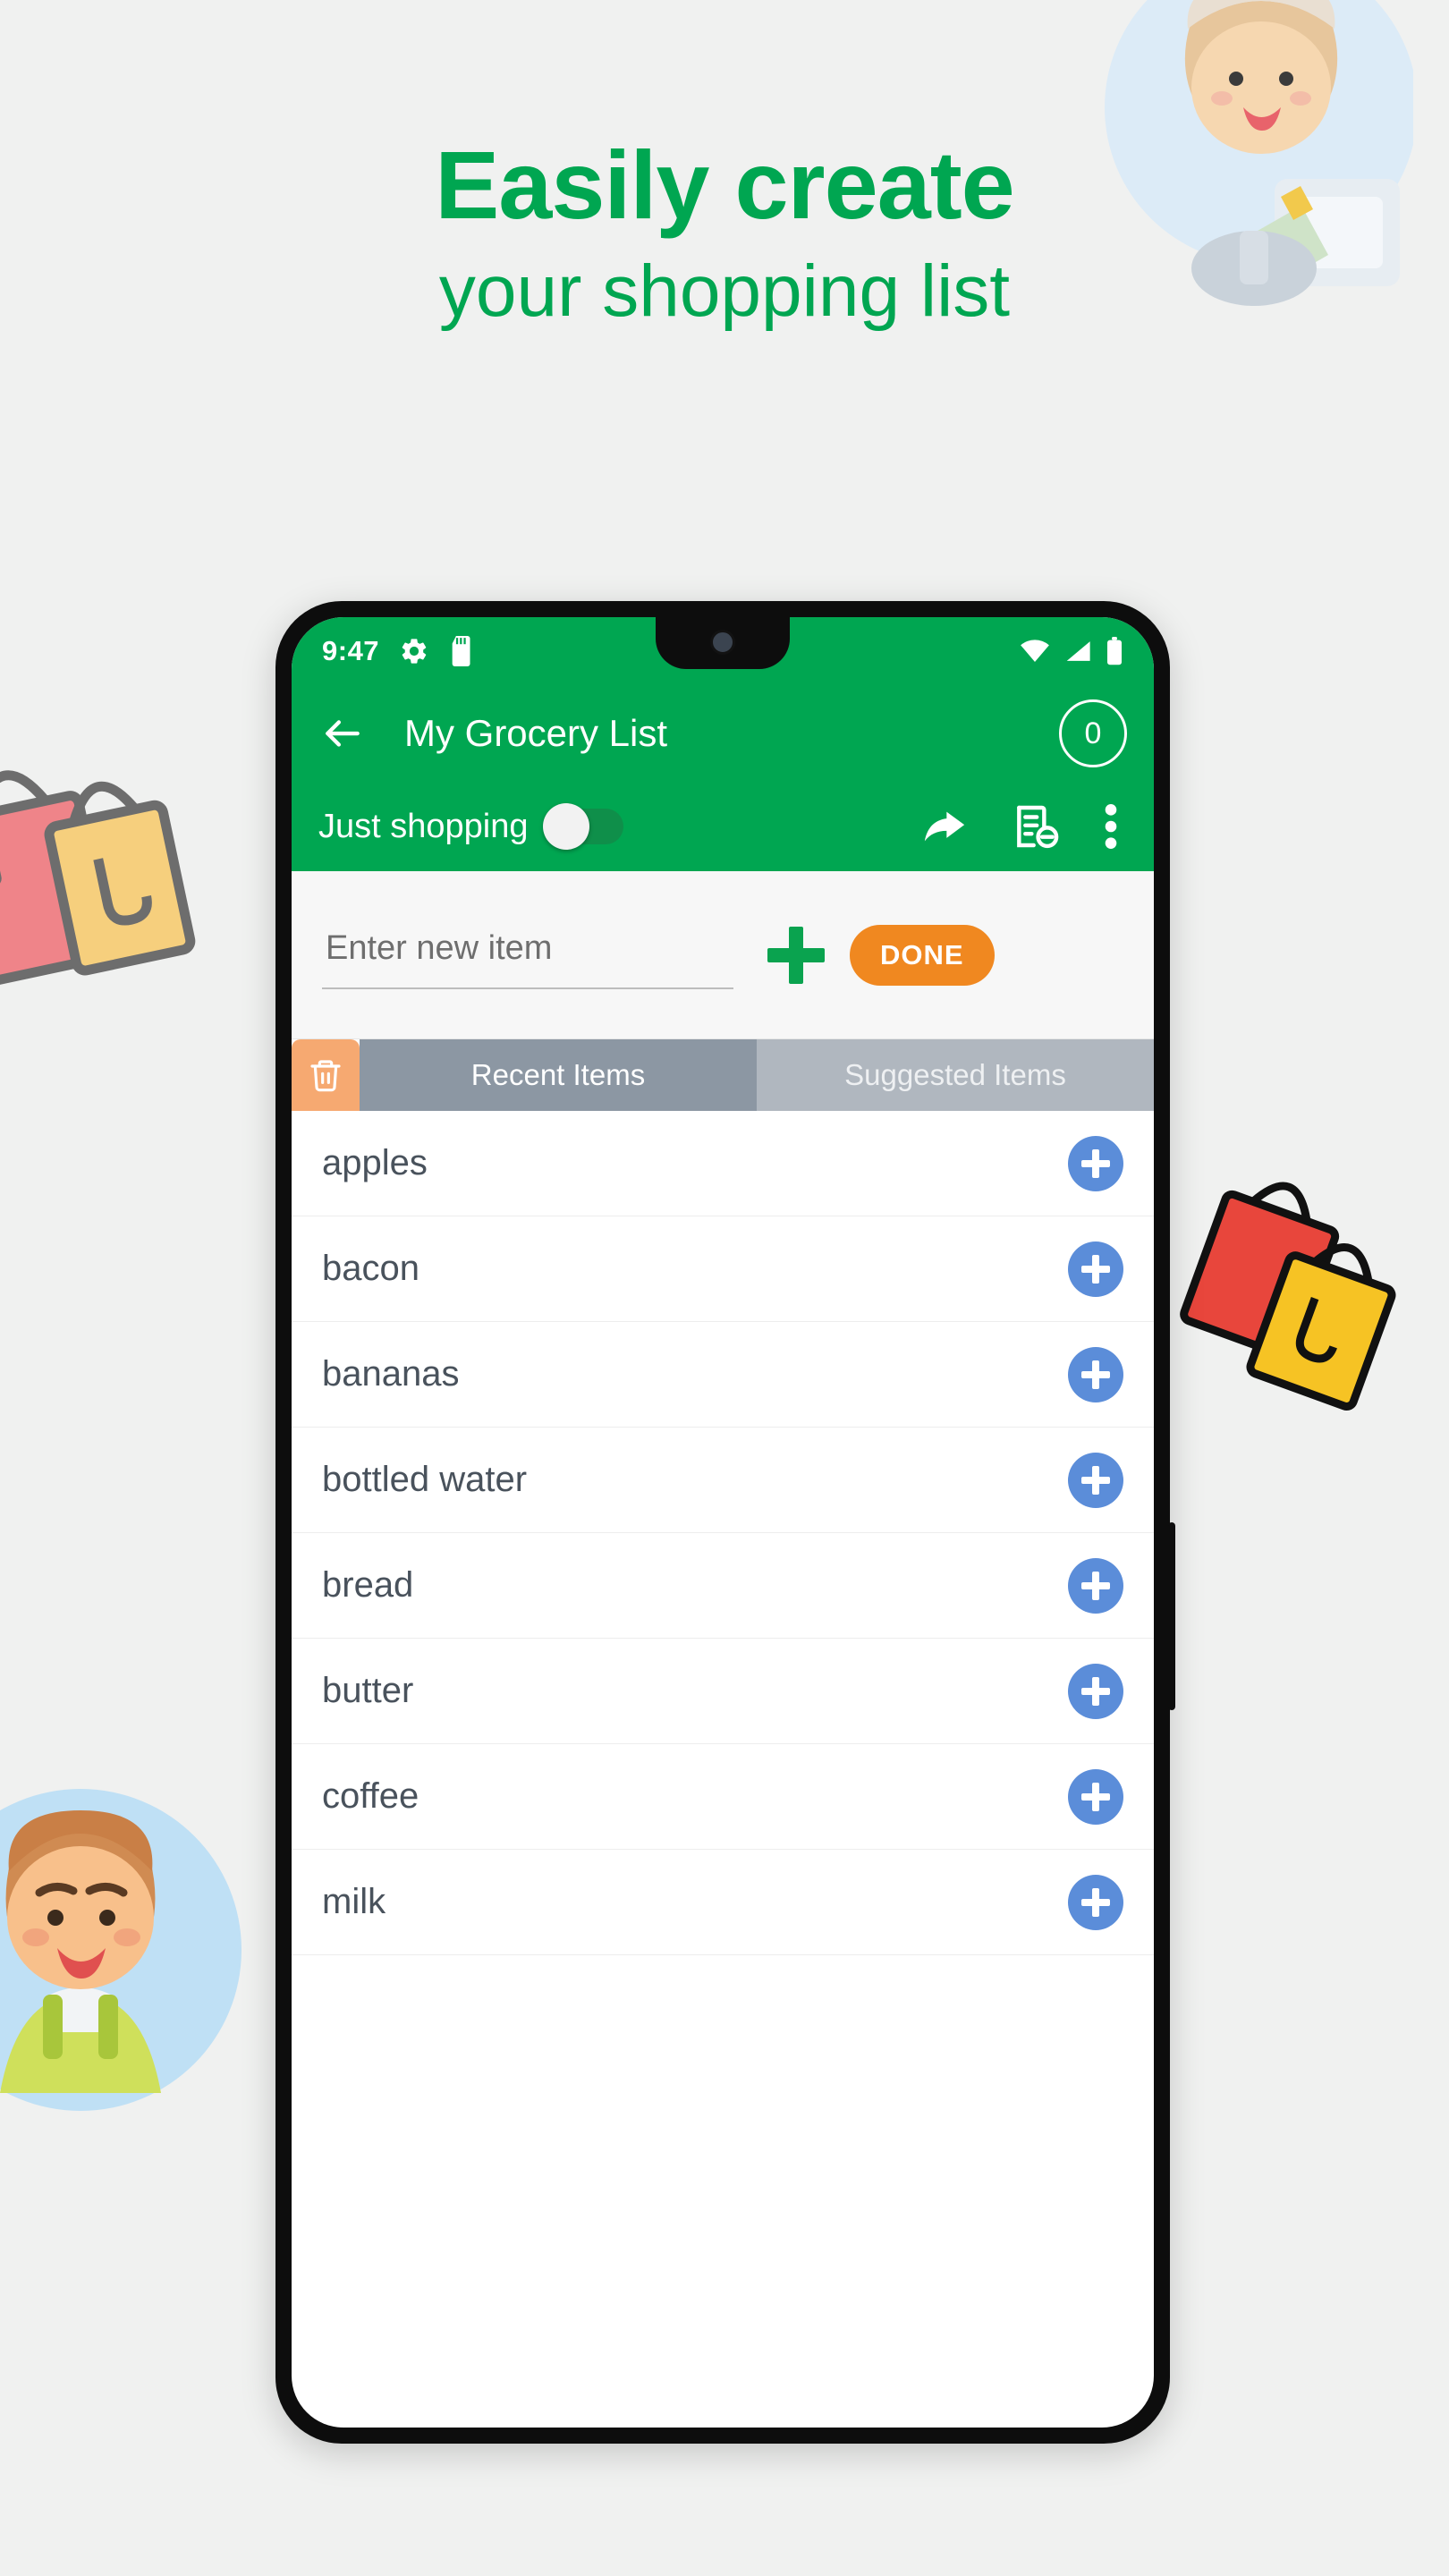 This screenshot has width=1449, height=2576. I want to click on list-item: coffee, so click(723, 1797).